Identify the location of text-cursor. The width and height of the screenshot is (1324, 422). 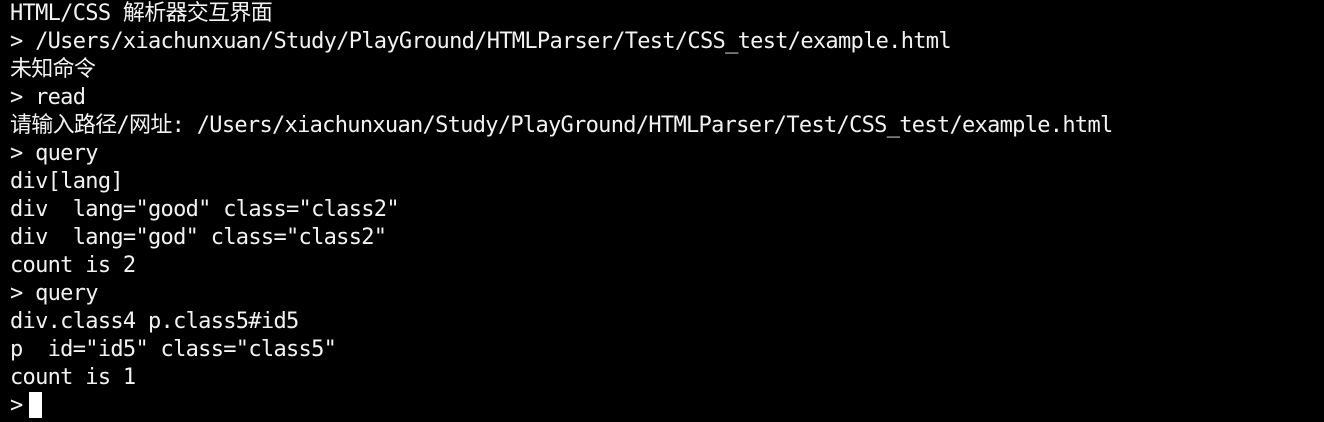
(35, 405).